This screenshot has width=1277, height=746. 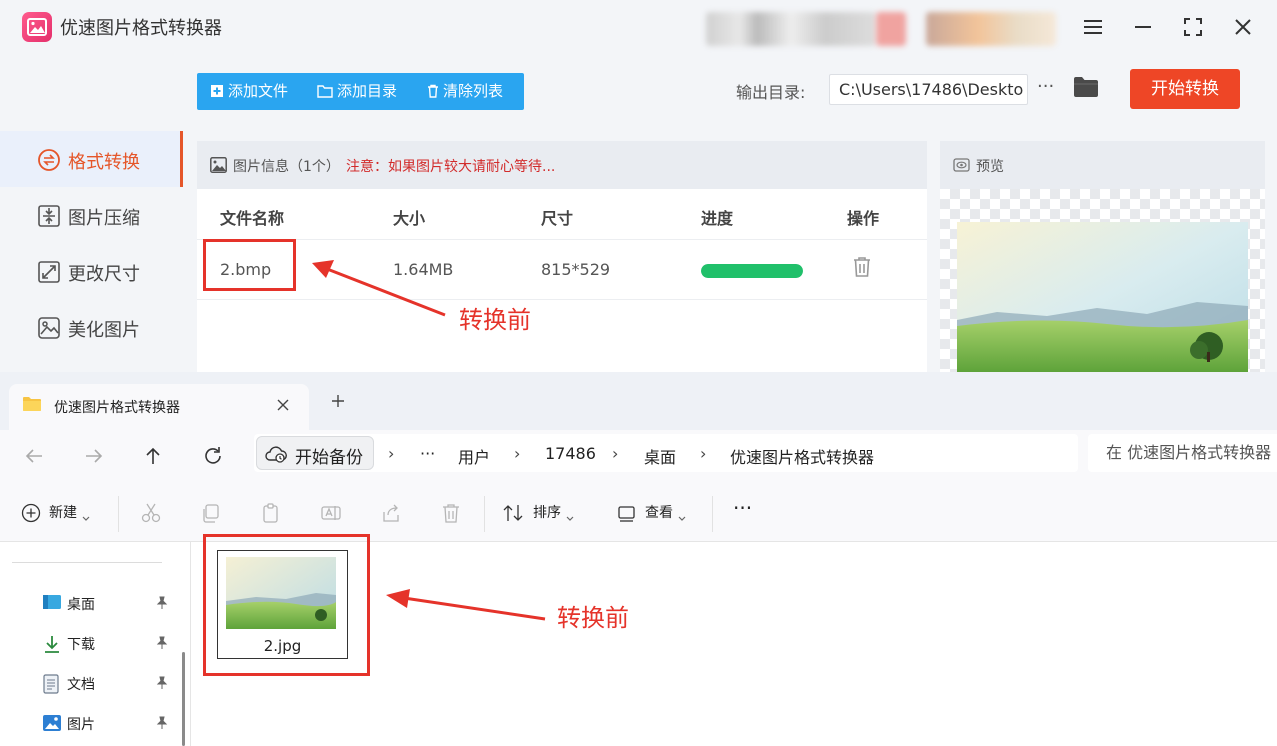 I want to click on sidebar: 格式转换 图片压缩 更改尺寸 美化图片, so click(x=91, y=214).